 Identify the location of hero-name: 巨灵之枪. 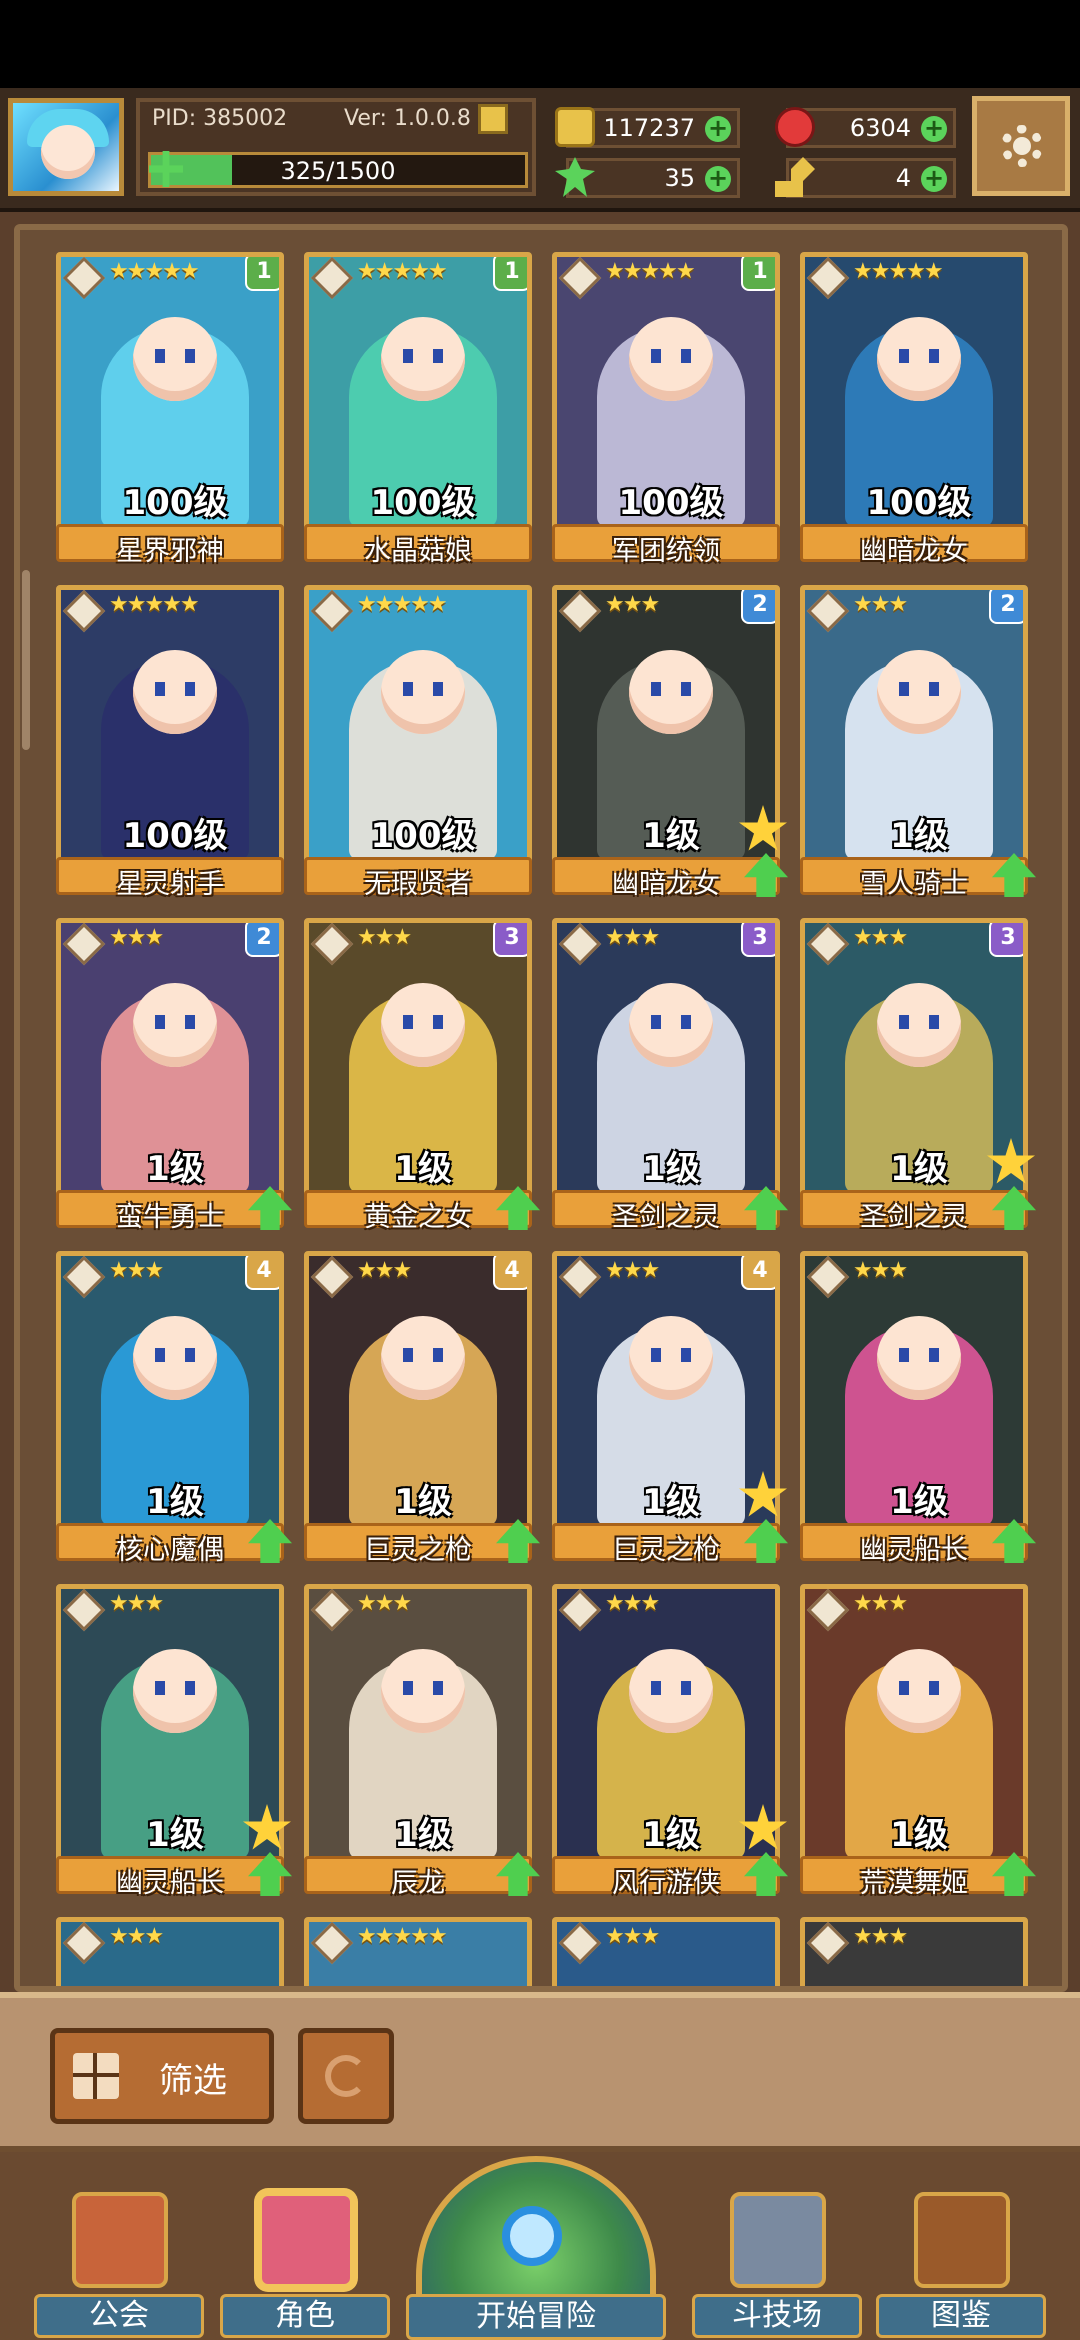
(418, 1550).